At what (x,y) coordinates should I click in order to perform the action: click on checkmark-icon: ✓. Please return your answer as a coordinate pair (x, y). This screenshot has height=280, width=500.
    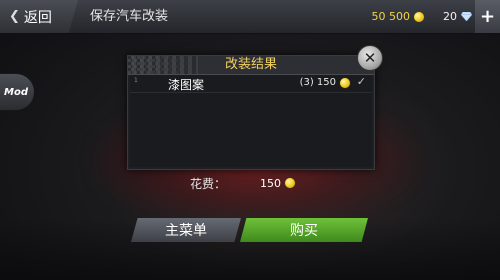
    Looking at the image, I should click on (361, 81).